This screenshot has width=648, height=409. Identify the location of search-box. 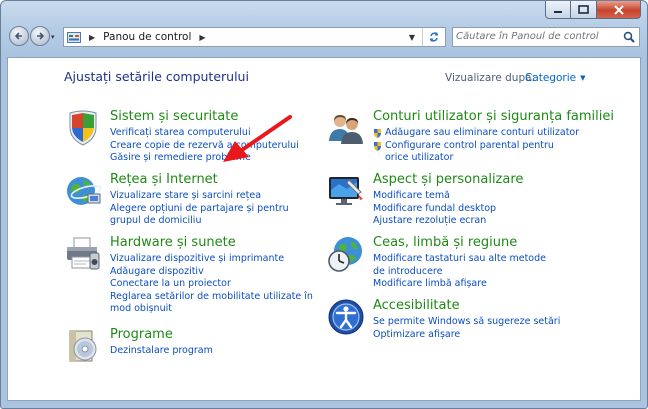
(546, 37).